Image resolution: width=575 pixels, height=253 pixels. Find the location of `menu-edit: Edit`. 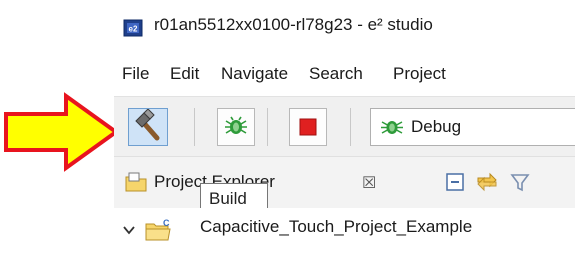

menu-edit: Edit is located at coordinates (184, 74).